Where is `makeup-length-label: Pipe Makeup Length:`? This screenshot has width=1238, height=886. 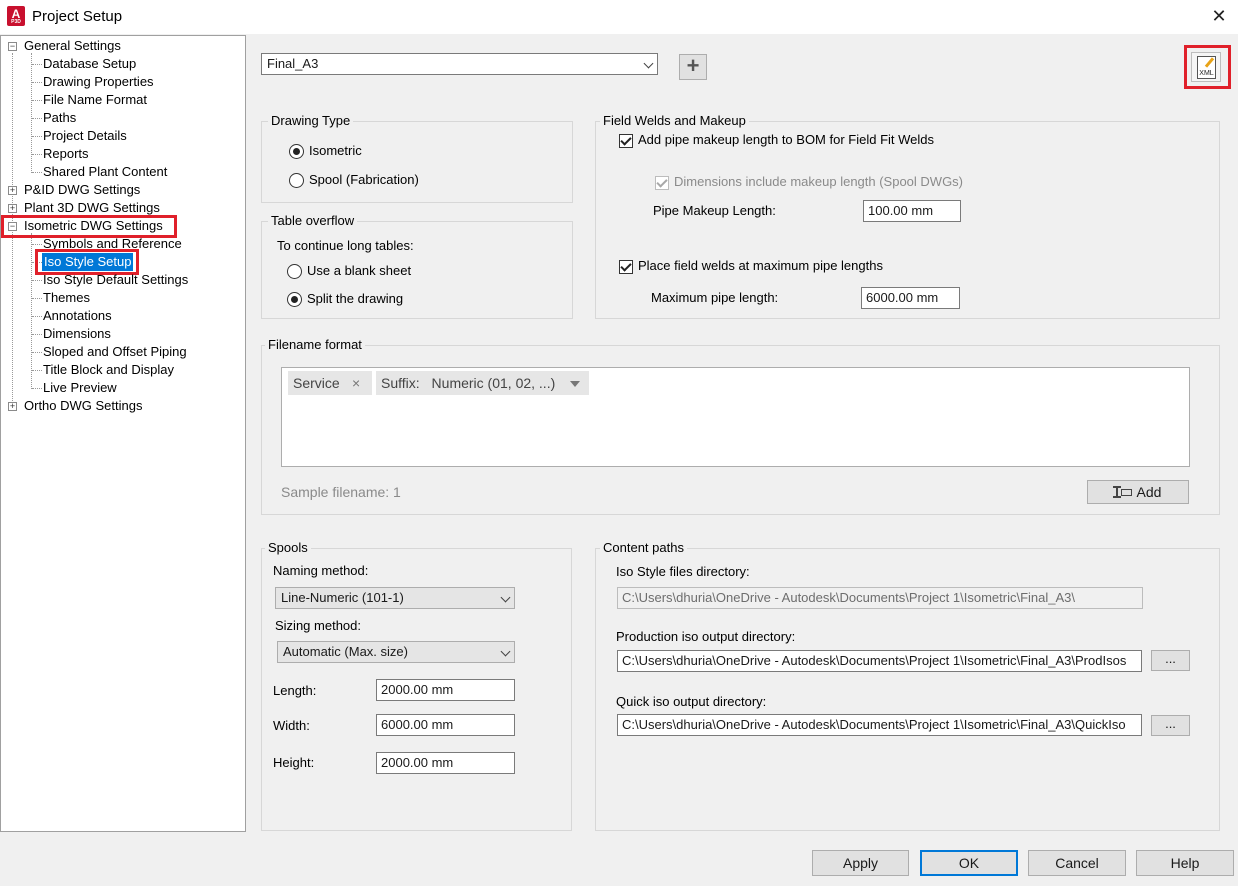 makeup-length-label: Pipe Makeup Length: is located at coordinates (714, 210).